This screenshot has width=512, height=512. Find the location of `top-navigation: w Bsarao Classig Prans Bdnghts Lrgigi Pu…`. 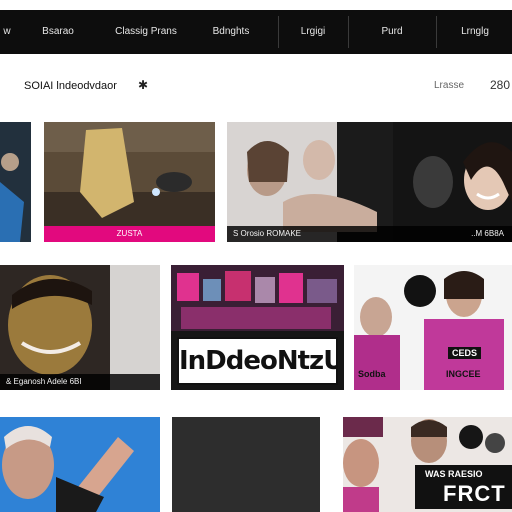

top-navigation: w Bsarao Classig Prans Bdnghts Lrgigi Pu… is located at coordinates (256, 32).